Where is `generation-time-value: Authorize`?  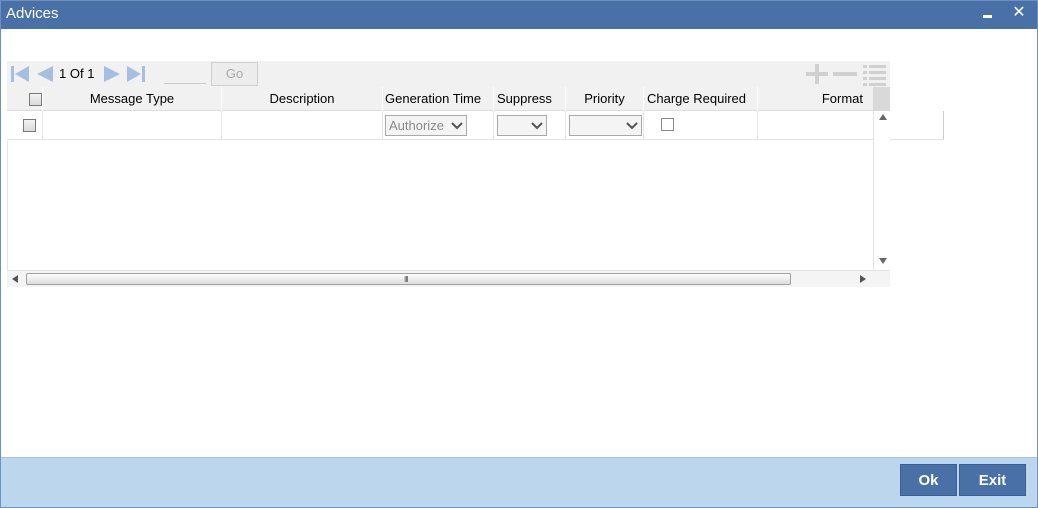
generation-time-value: Authorize is located at coordinates (416, 125).